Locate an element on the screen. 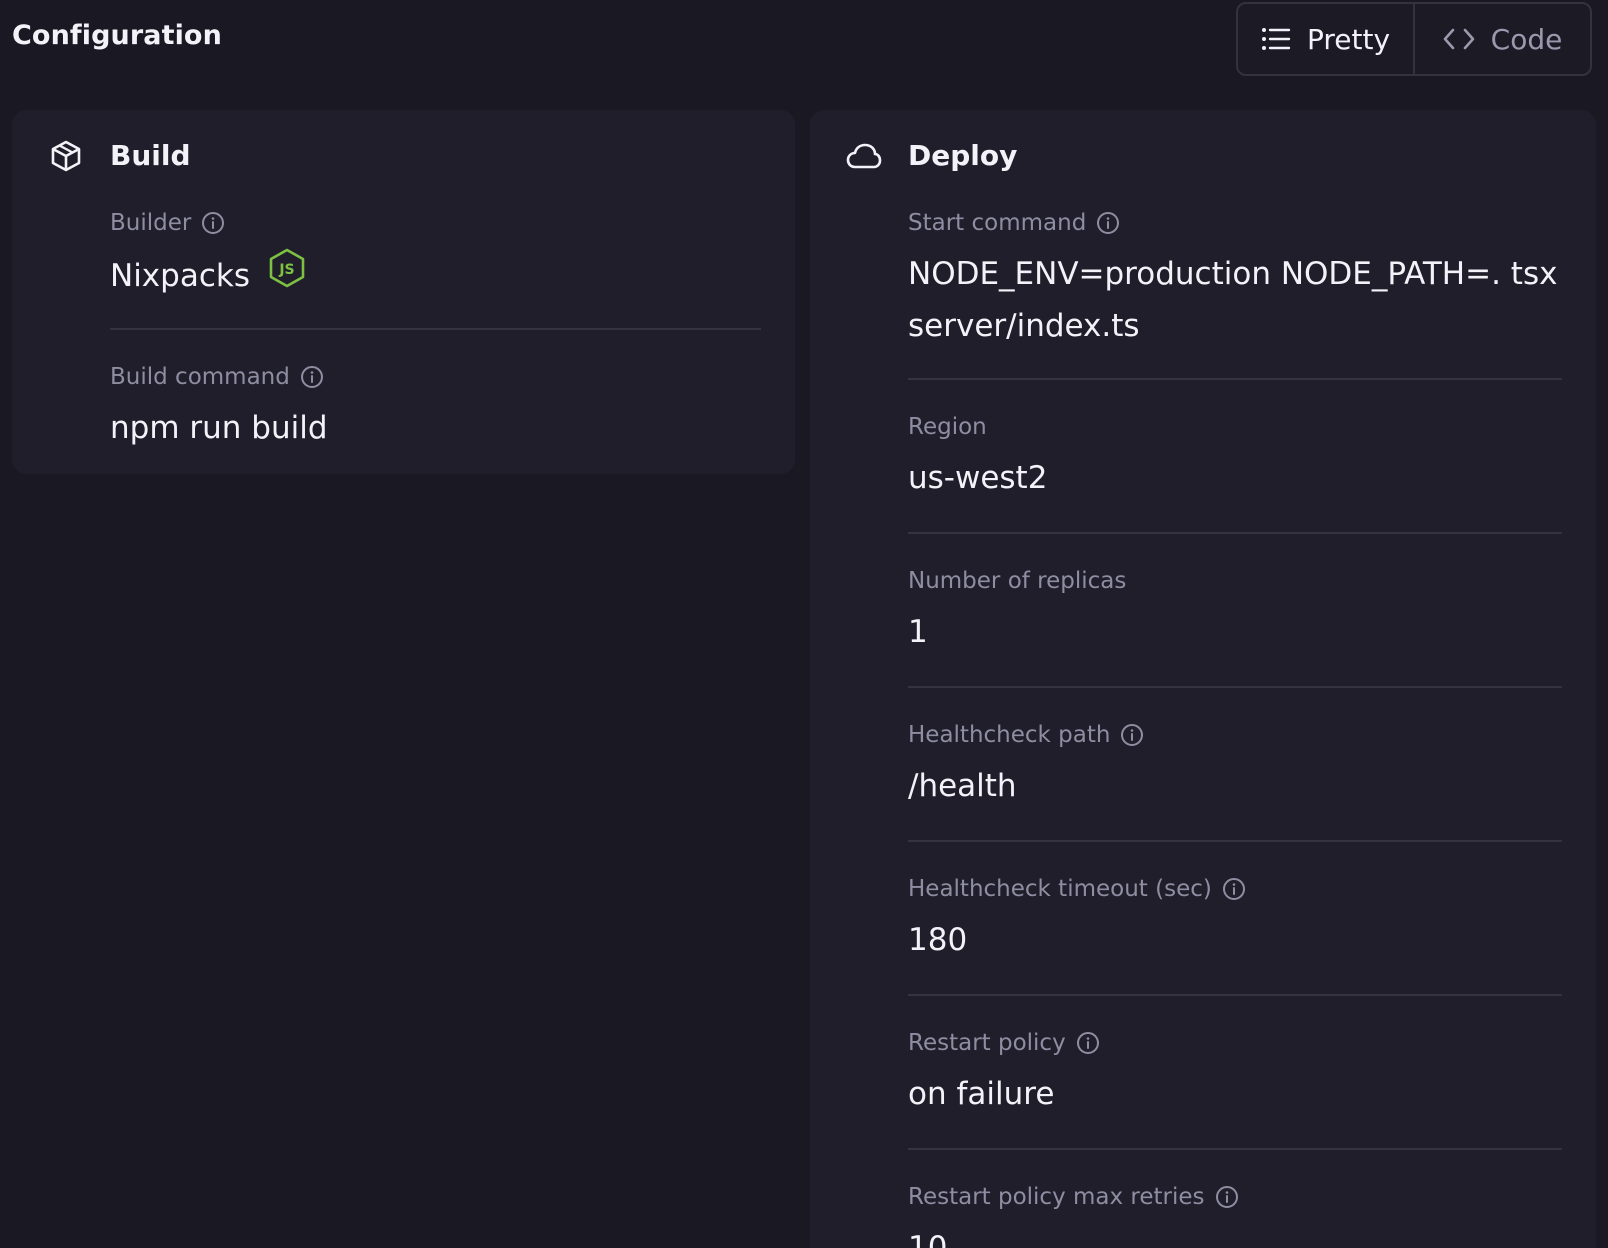 This screenshot has height=1248, width=1608. replicas-value: 1 is located at coordinates (918, 632).